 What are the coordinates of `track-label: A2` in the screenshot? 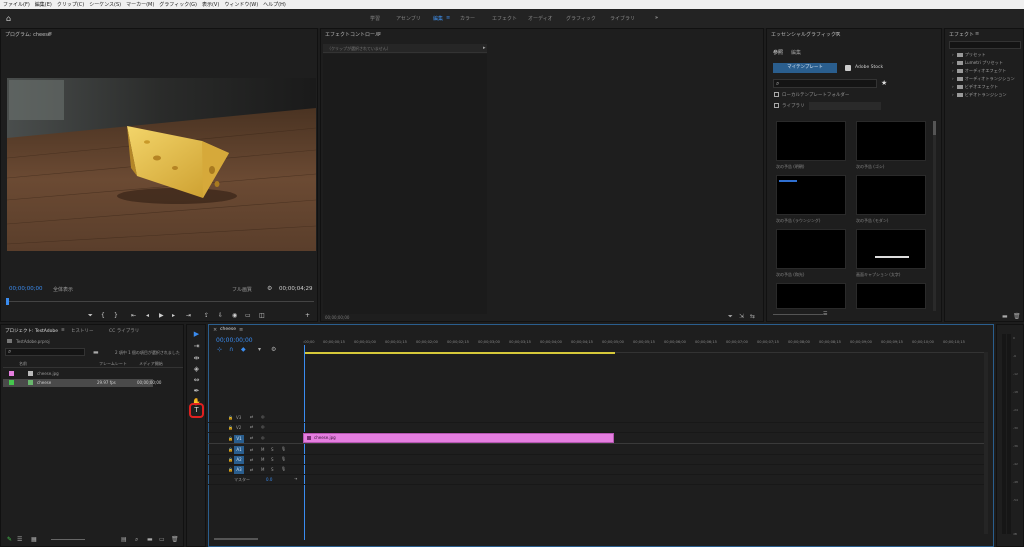 It's located at (239, 460).